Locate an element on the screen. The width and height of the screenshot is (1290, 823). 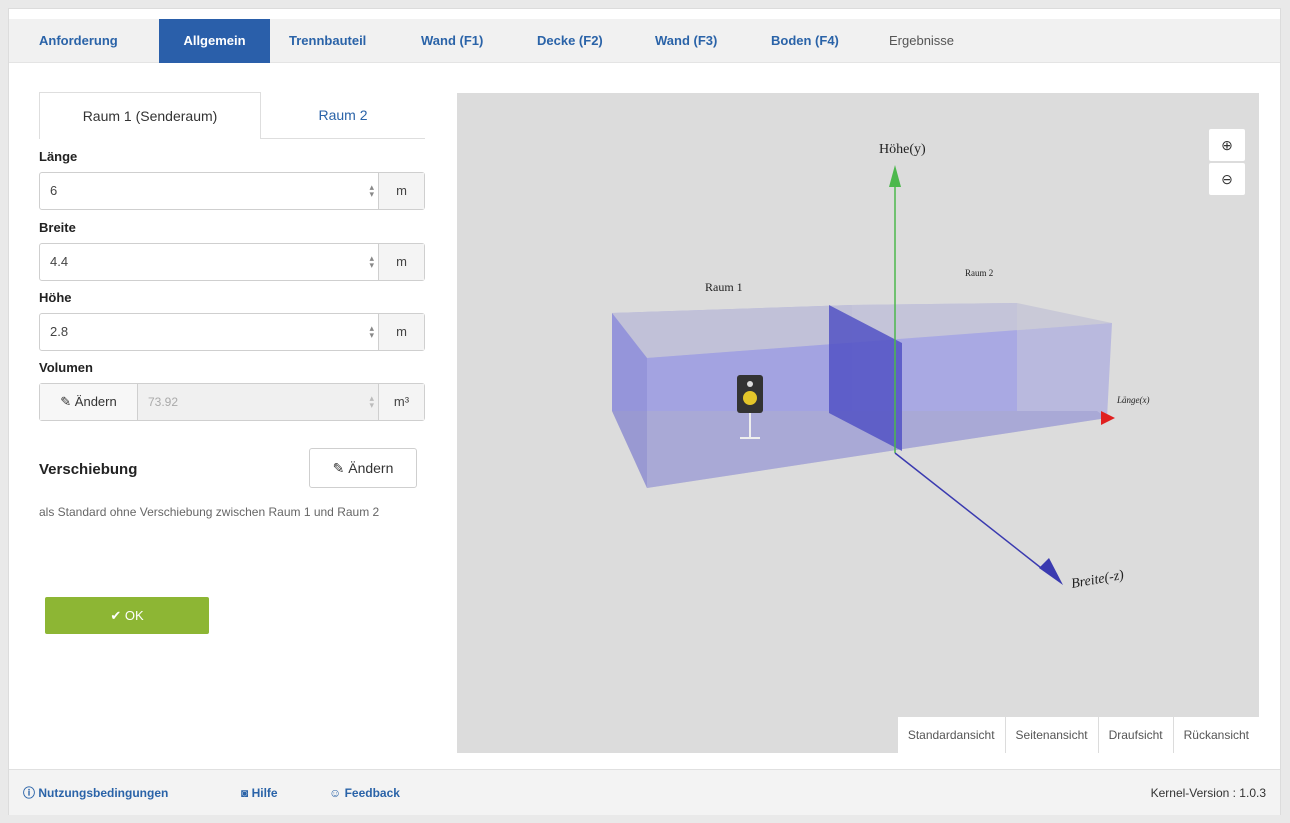
room-1-label: Raum 1 is located at coordinates (724, 287).